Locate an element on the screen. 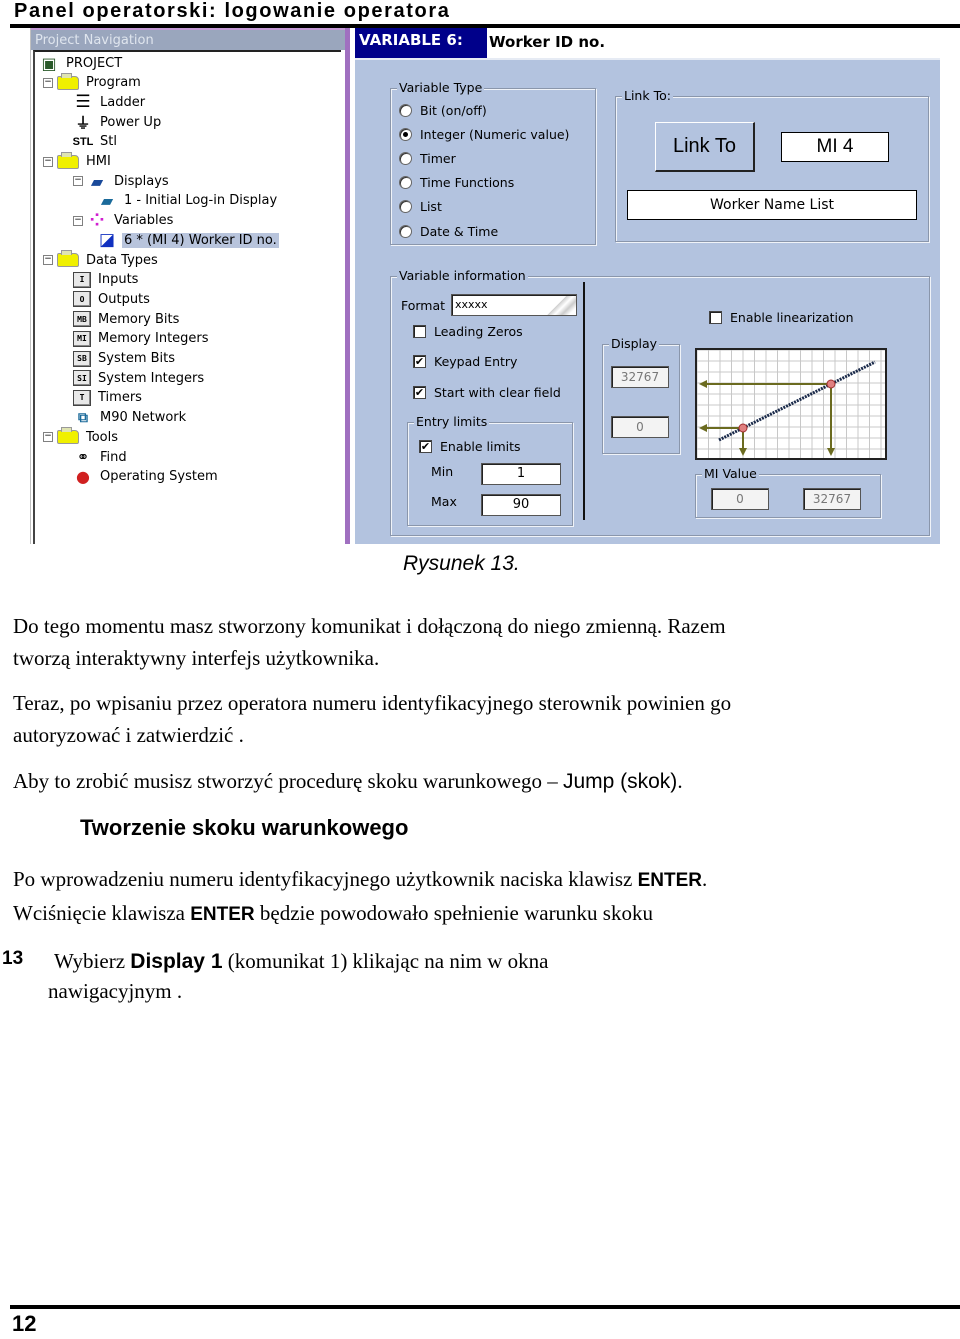 This screenshot has height=1339, width=960. tree-item-label: Displays is located at coordinates (141, 181).